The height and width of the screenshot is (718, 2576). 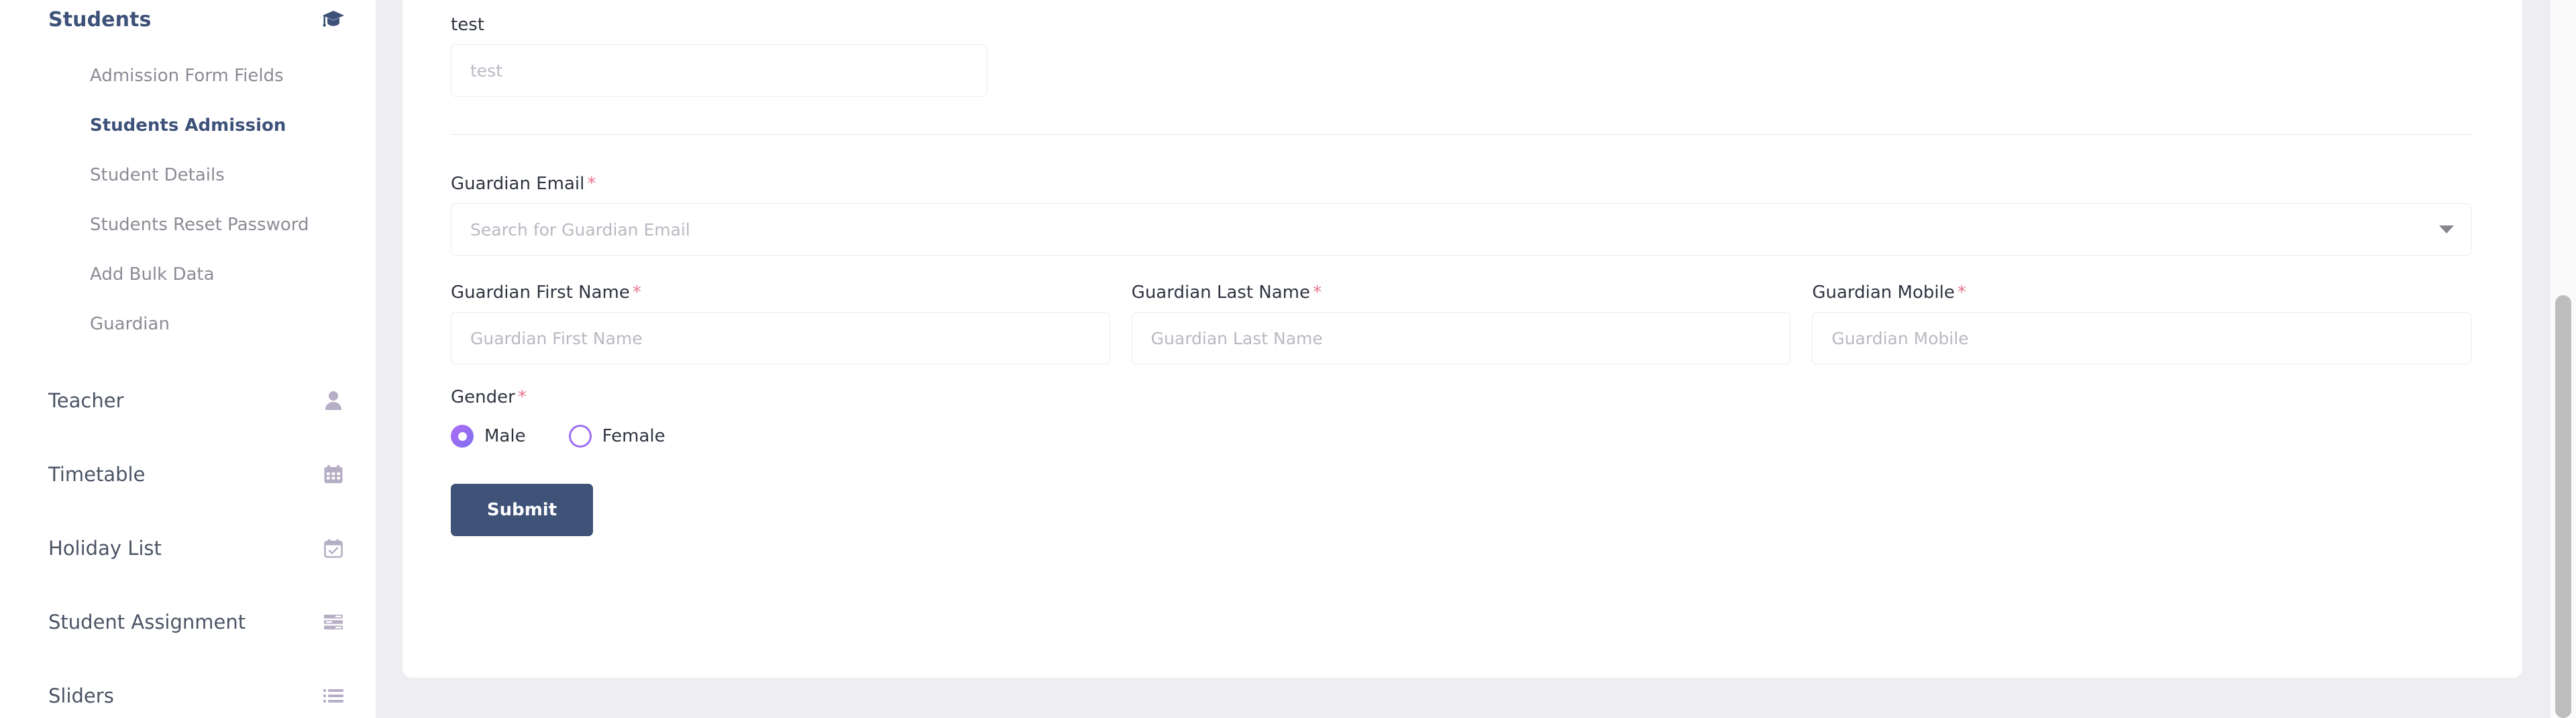 I want to click on sidebar-sub-label: Guardian, so click(x=130, y=324).